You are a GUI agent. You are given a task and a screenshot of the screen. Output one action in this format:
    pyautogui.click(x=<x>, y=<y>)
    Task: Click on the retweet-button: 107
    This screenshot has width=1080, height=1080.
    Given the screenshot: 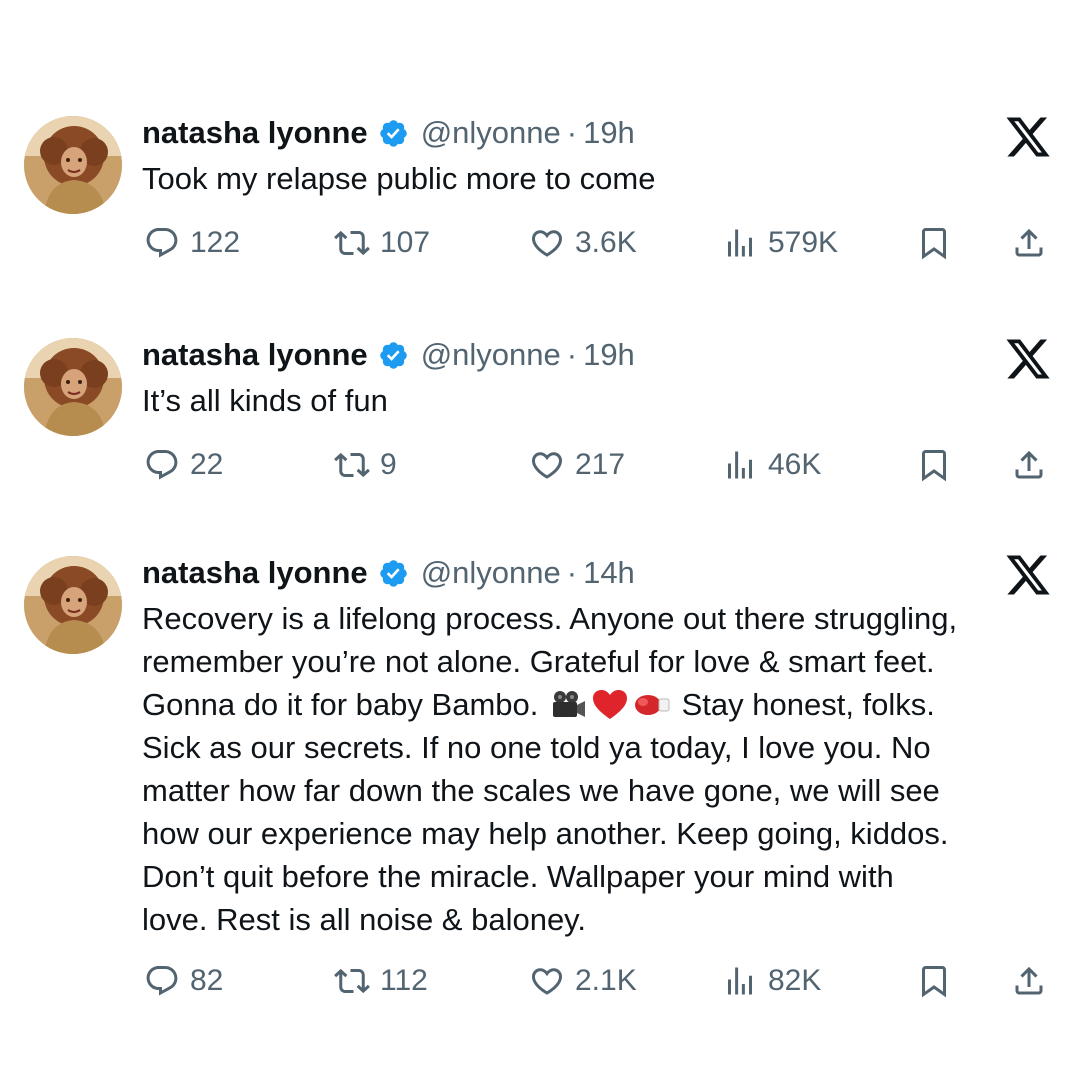 What is the action you would take?
    pyautogui.click(x=382, y=243)
    